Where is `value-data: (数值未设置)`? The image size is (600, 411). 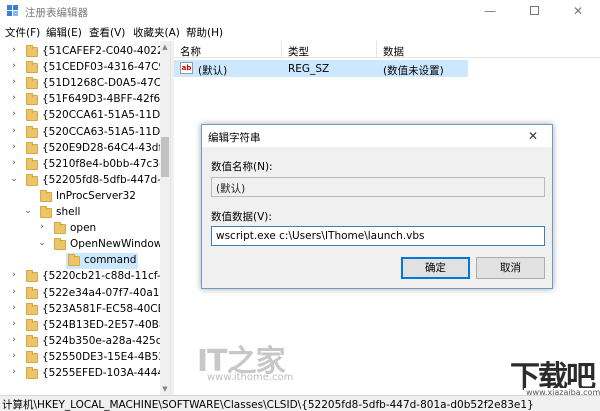 value-data: (数值未设置) is located at coordinates (413, 71).